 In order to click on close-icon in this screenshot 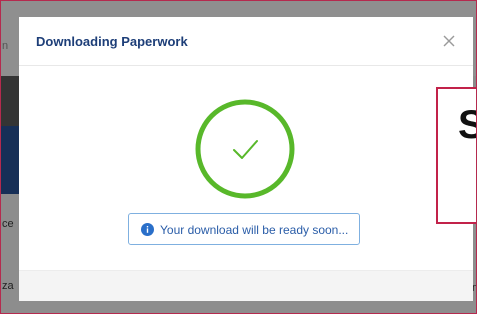, I will do `click(449, 41)`.